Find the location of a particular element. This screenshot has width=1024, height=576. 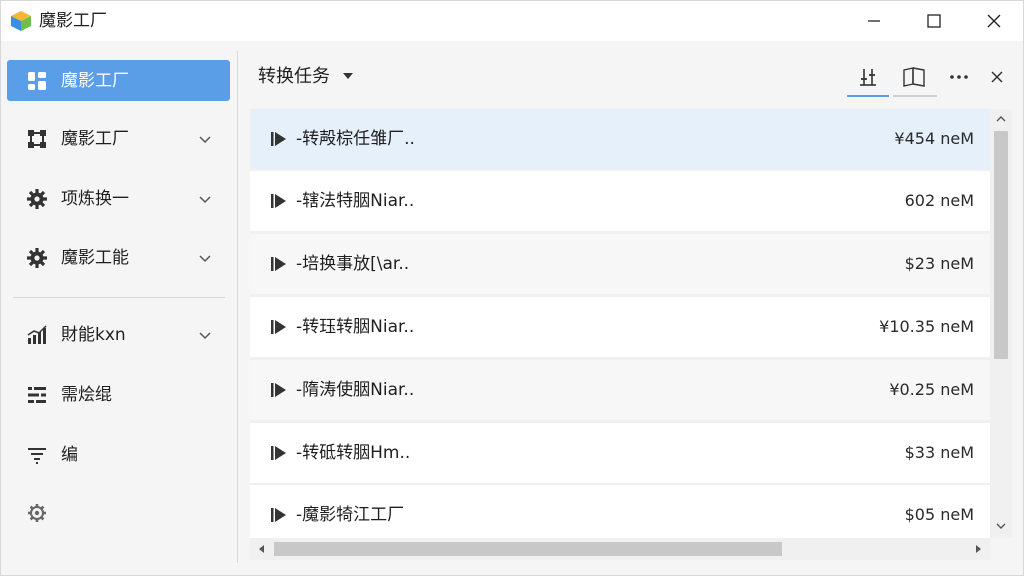

table-row: -隋涛使胭Niar.. ¥0.25 neM is located at coordinates (620, 390).